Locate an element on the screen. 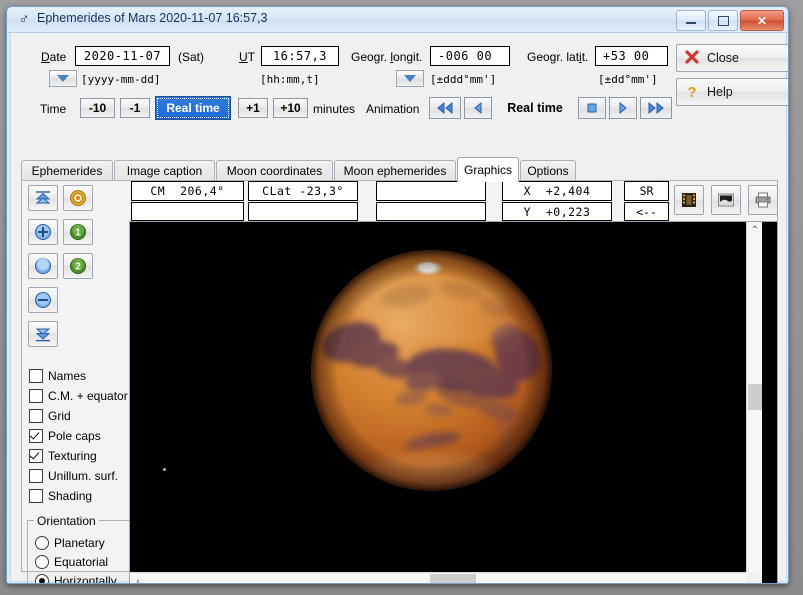  horizontal-scroll-thumb is located at coordinates (453, 578).